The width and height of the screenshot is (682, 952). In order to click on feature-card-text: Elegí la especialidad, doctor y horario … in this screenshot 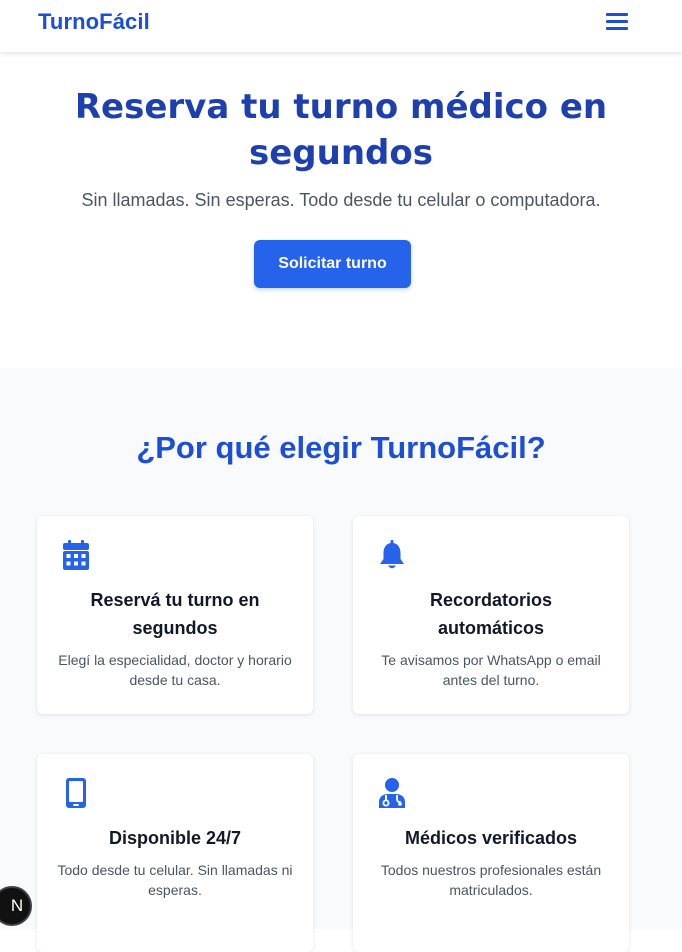, I will do `click(175, 670)`.